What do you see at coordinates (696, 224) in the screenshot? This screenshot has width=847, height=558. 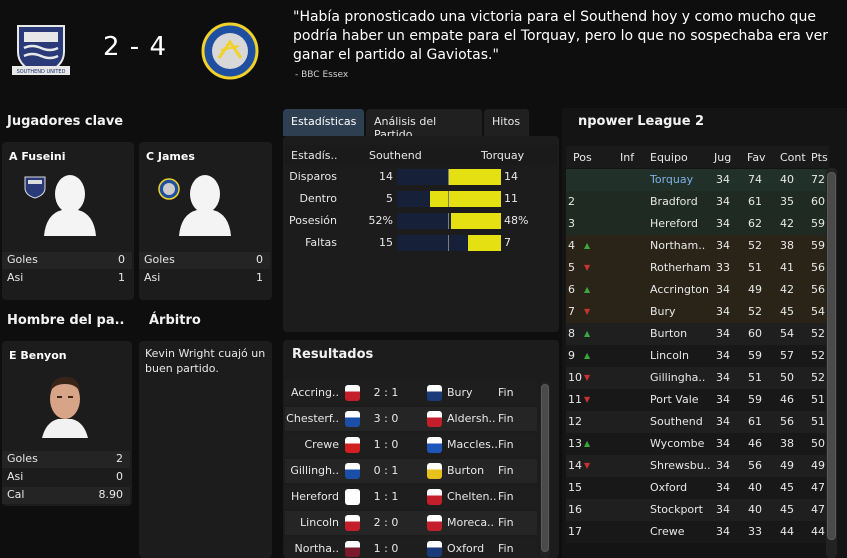 I see `league-row: 3 Hereford 34 62 42 59` at bounding box center [696, 224].